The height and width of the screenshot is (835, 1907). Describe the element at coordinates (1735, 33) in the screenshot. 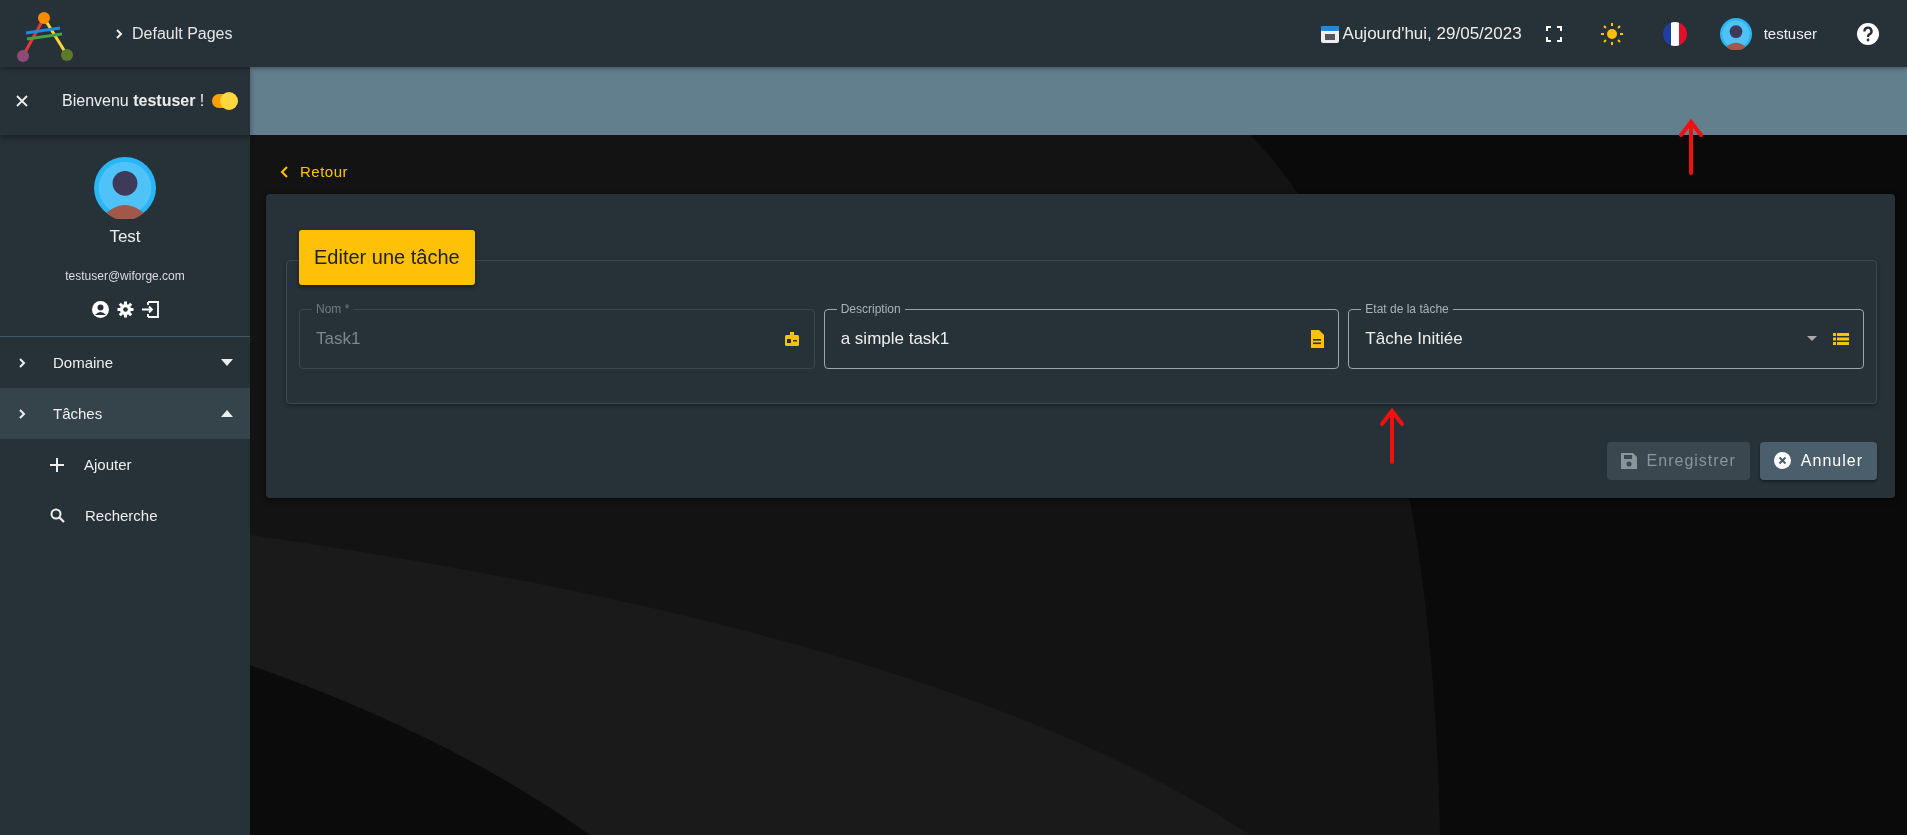

I see `avatar` at that location.